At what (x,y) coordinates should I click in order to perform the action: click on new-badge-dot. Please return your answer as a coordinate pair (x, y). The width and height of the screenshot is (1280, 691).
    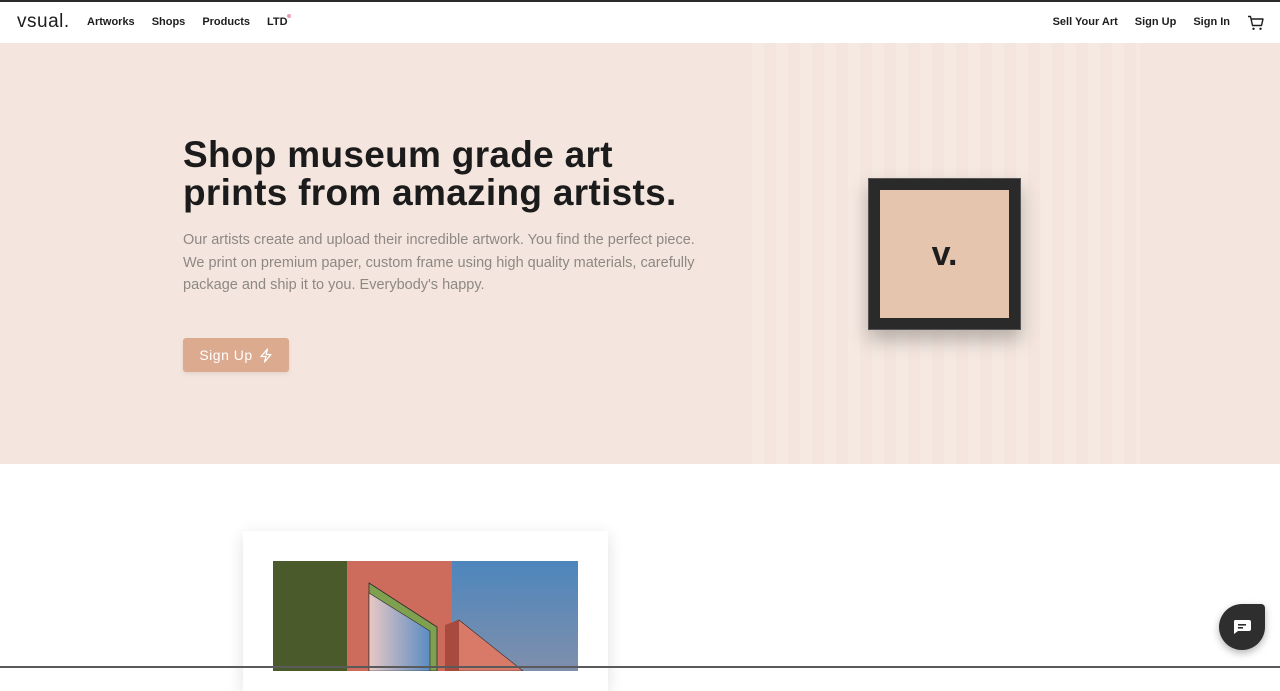
    Looking at the image, I should click on (288, 16).